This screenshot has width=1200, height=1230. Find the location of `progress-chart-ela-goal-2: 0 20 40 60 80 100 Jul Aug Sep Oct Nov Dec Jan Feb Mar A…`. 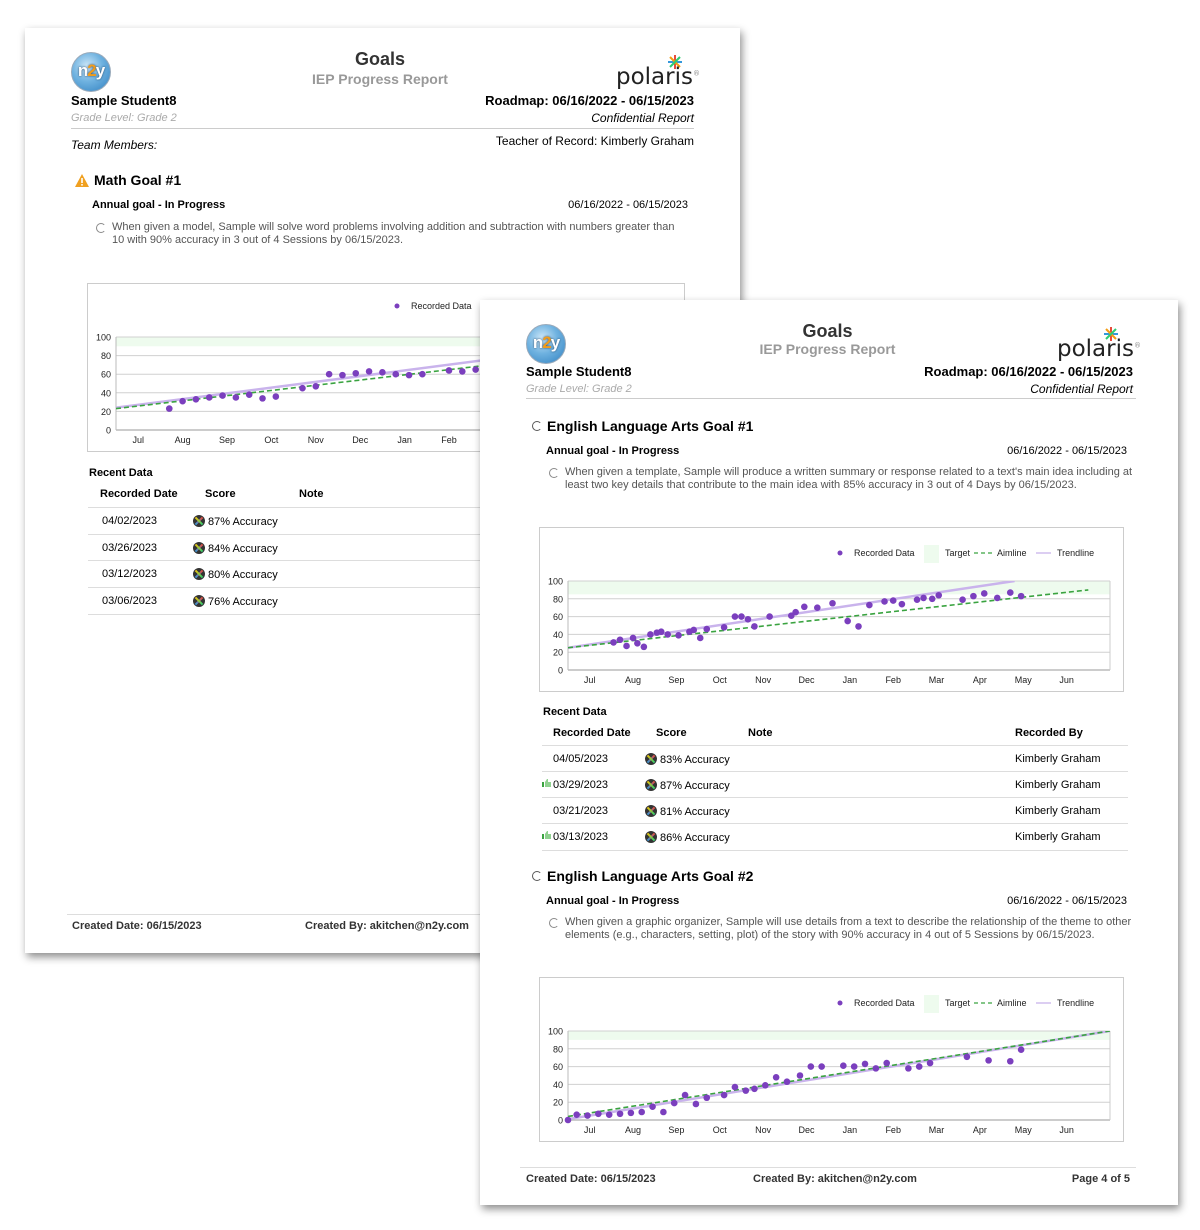

progress-chart-ela-goal-2: 0 20 40 60 80 100 Jul Aug Sep Oct Nov Dec Jan Feb Mar A… is located at coordinates (831, 1059).